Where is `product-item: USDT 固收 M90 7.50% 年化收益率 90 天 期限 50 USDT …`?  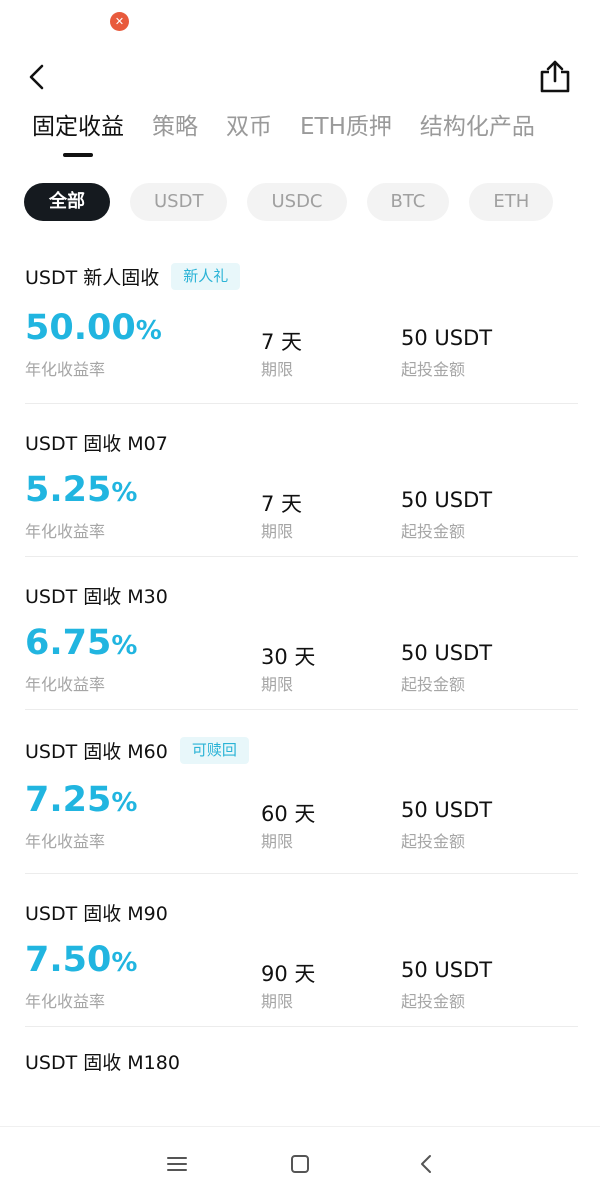
product-item: USDT 固收 M90 7.50% 年化收益率 90 天 期限 50 USDT … is located at coordinates (301, 950).